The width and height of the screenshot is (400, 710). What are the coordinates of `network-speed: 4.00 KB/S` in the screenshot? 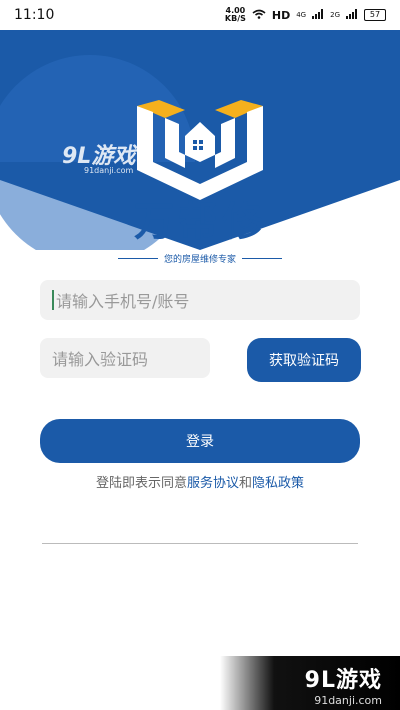 It's located at (235, 14).